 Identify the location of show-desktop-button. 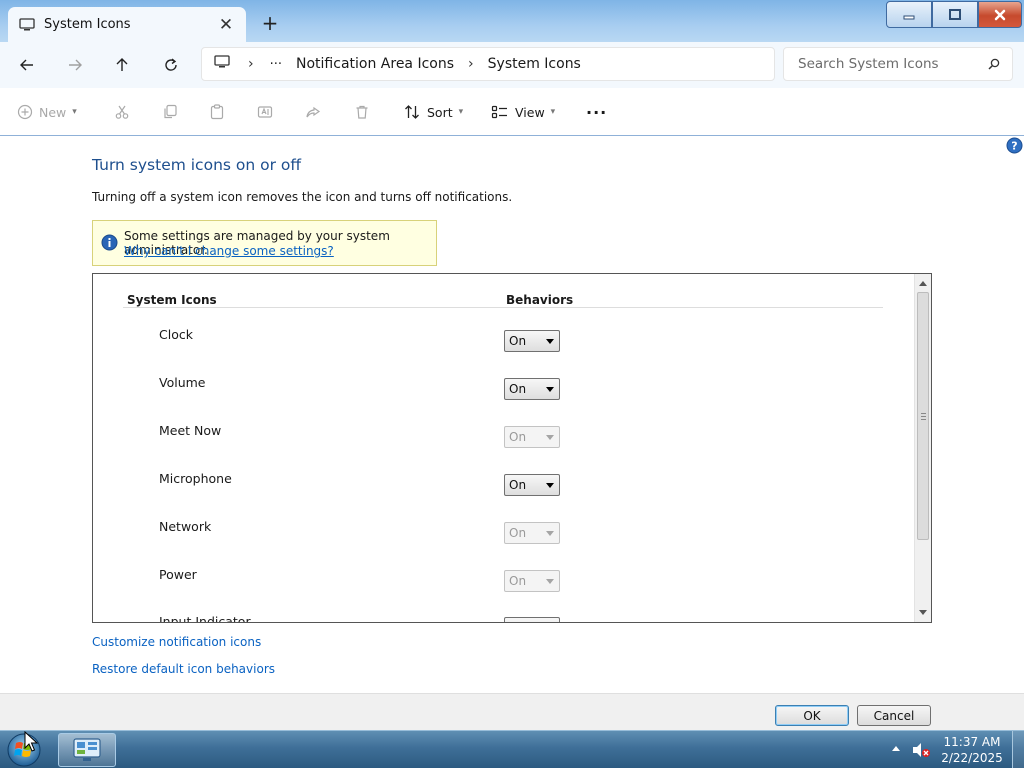
(1018, 749).